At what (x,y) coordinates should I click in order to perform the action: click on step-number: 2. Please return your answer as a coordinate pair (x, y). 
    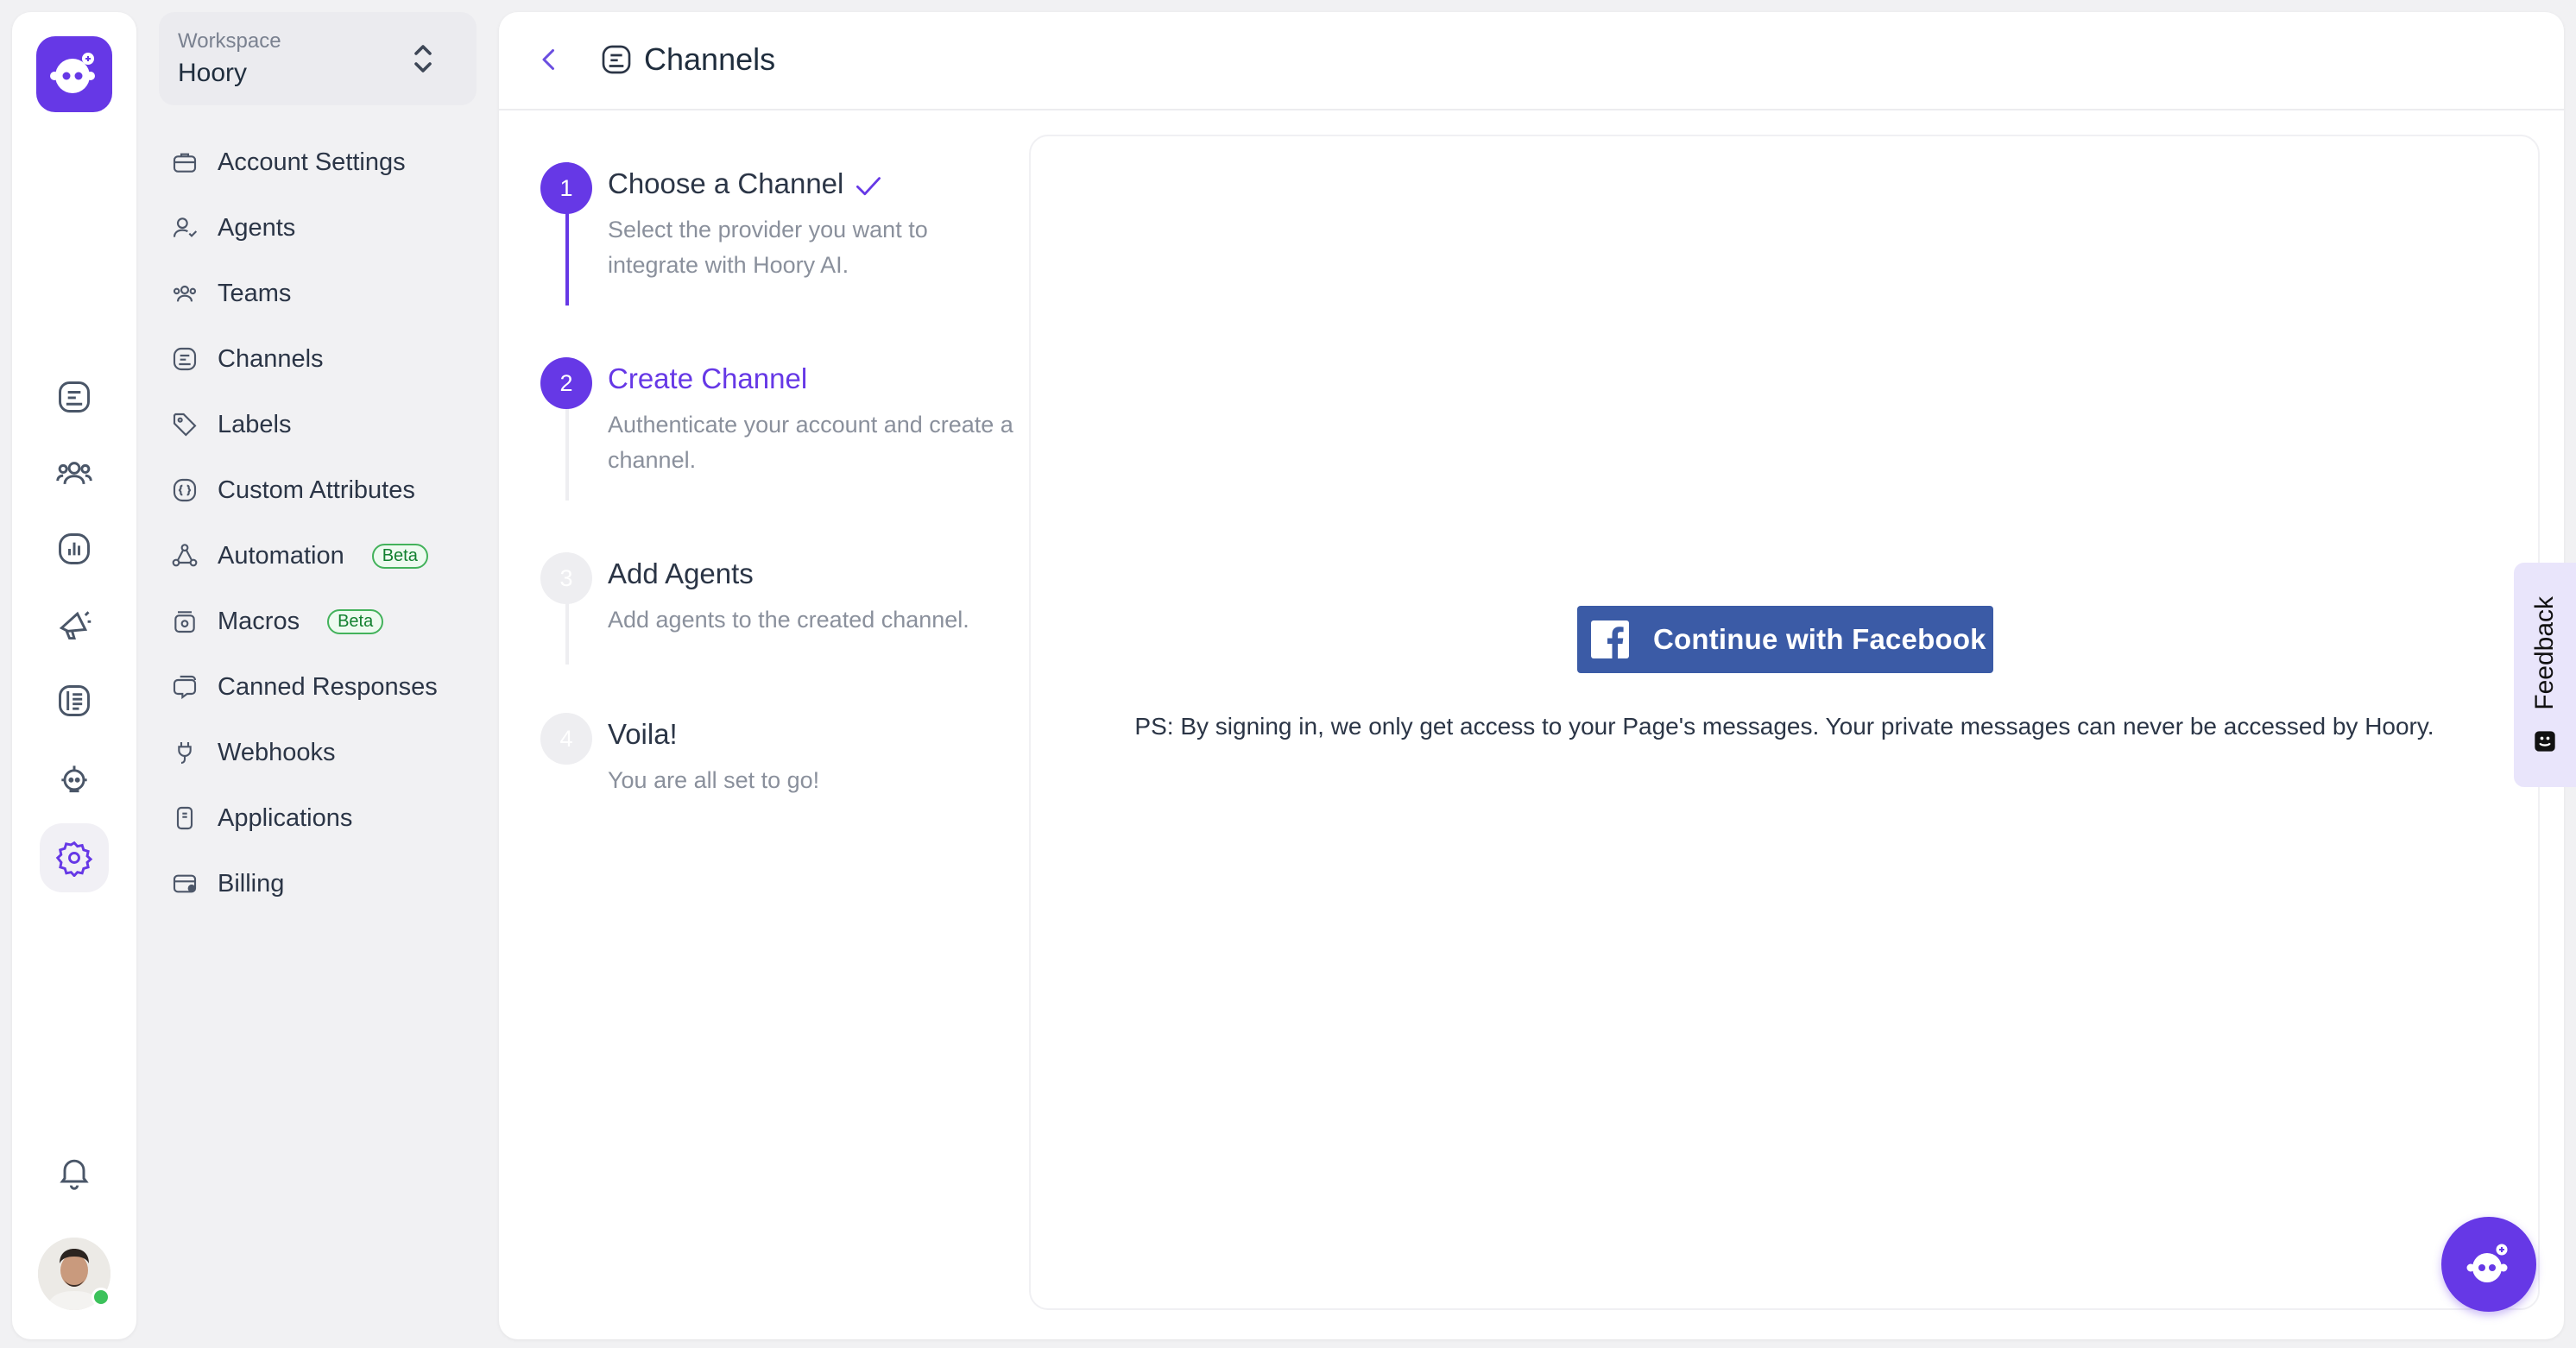
    Looking at the image, I should click on (566, 383).